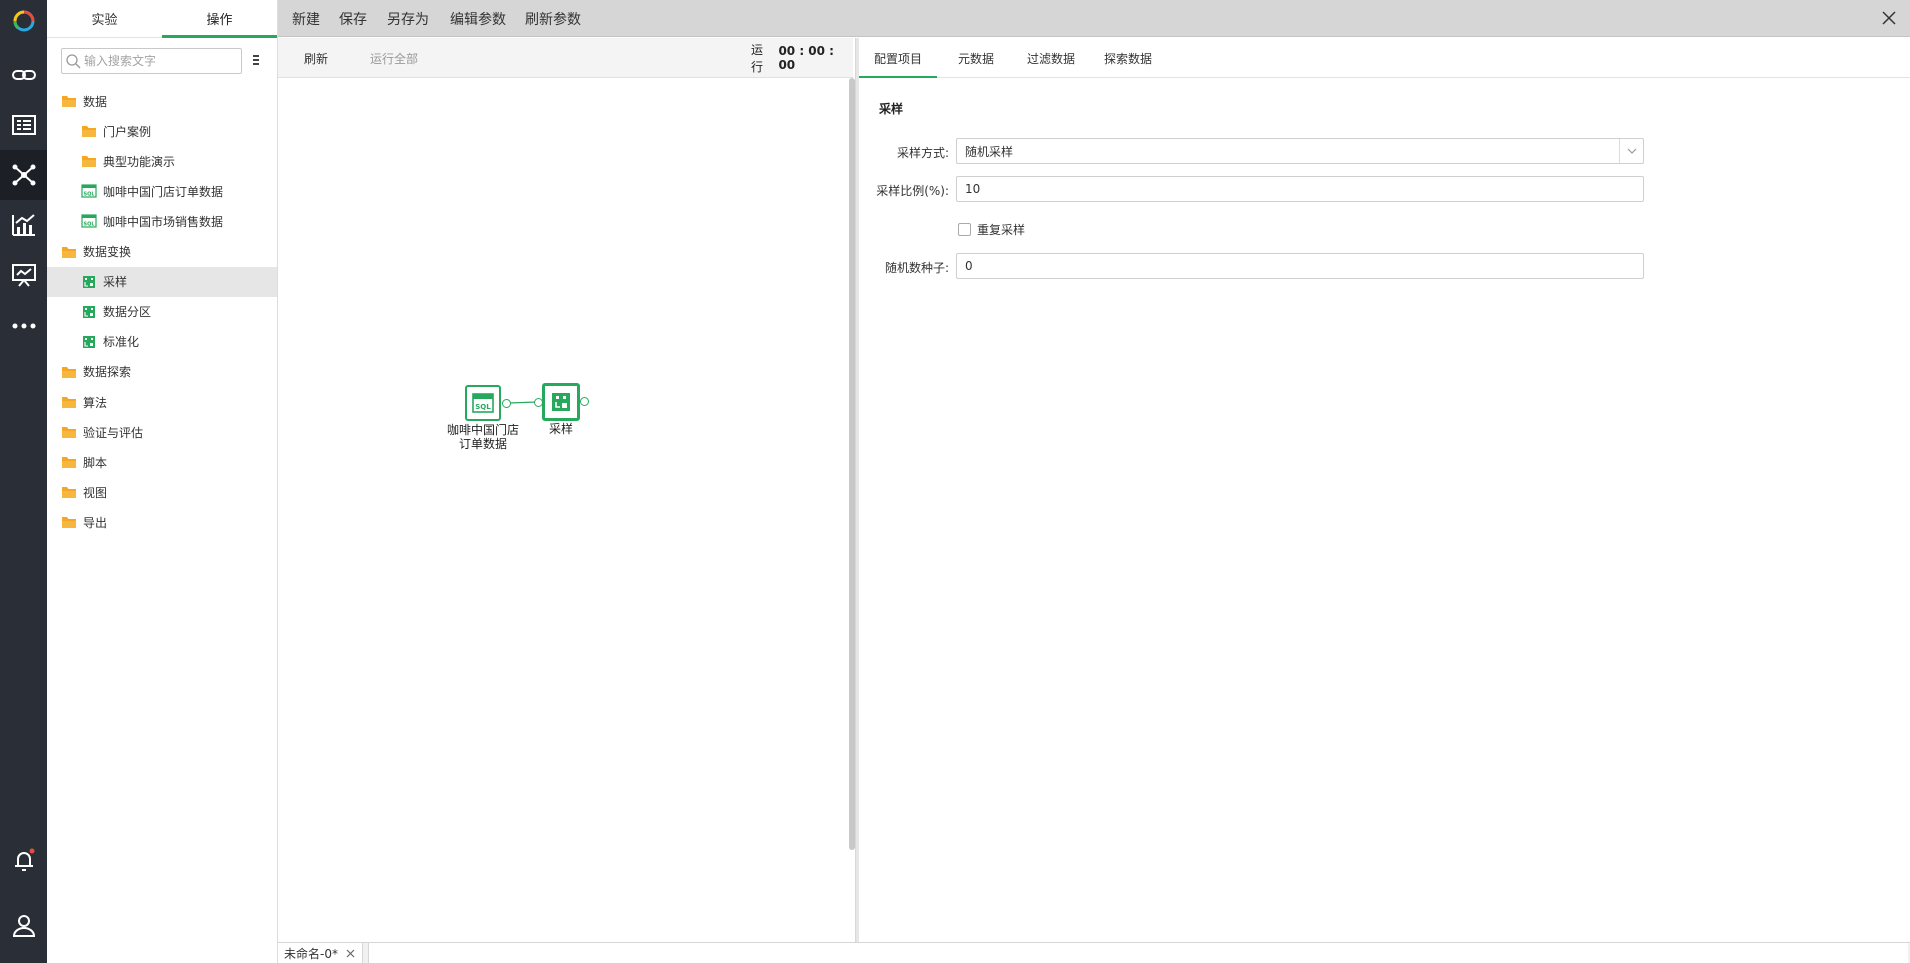 This screenshot has height=963, width=1910. Describe the element at coordinates (1094, 18) in the screenshot. I see `main-toolbar: 新建 保存 另存为 编辑参数 刷新参数` at that location.